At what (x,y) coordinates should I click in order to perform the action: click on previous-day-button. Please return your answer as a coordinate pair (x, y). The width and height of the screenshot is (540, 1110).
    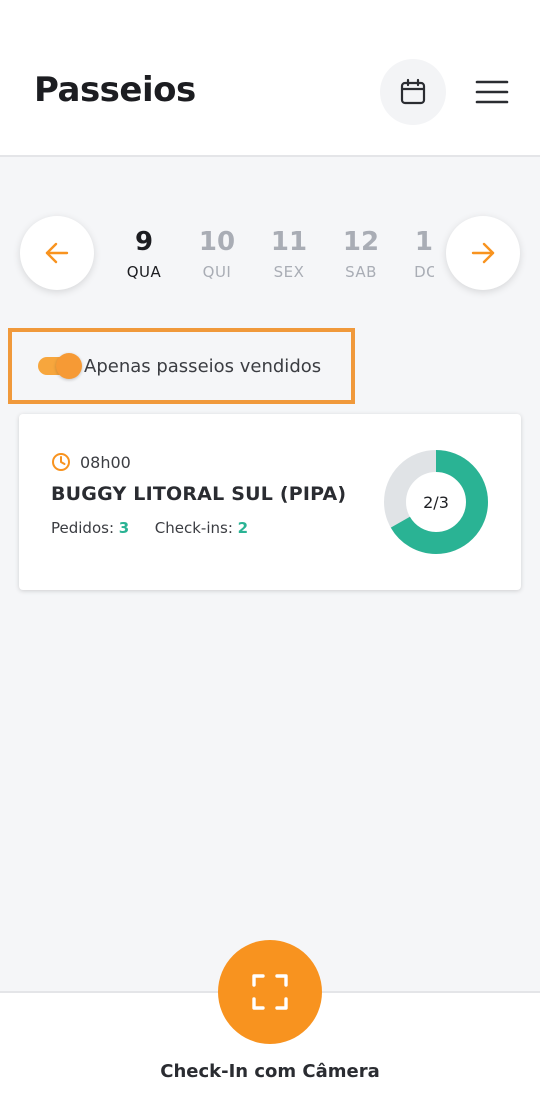
    Looking at the image, I should click on (57, 253).